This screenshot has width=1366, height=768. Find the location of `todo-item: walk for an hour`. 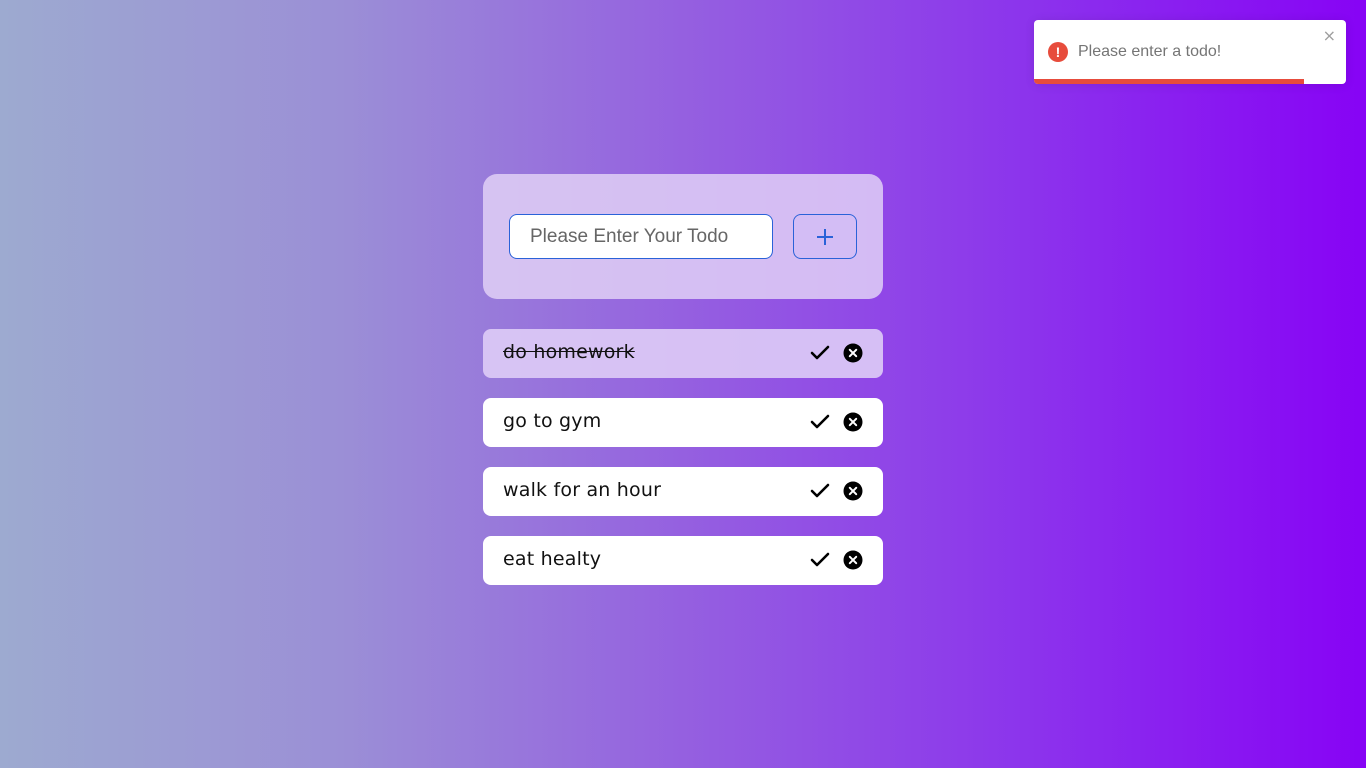

todo-item: walk for an hour is located at coordinates (683, 491).